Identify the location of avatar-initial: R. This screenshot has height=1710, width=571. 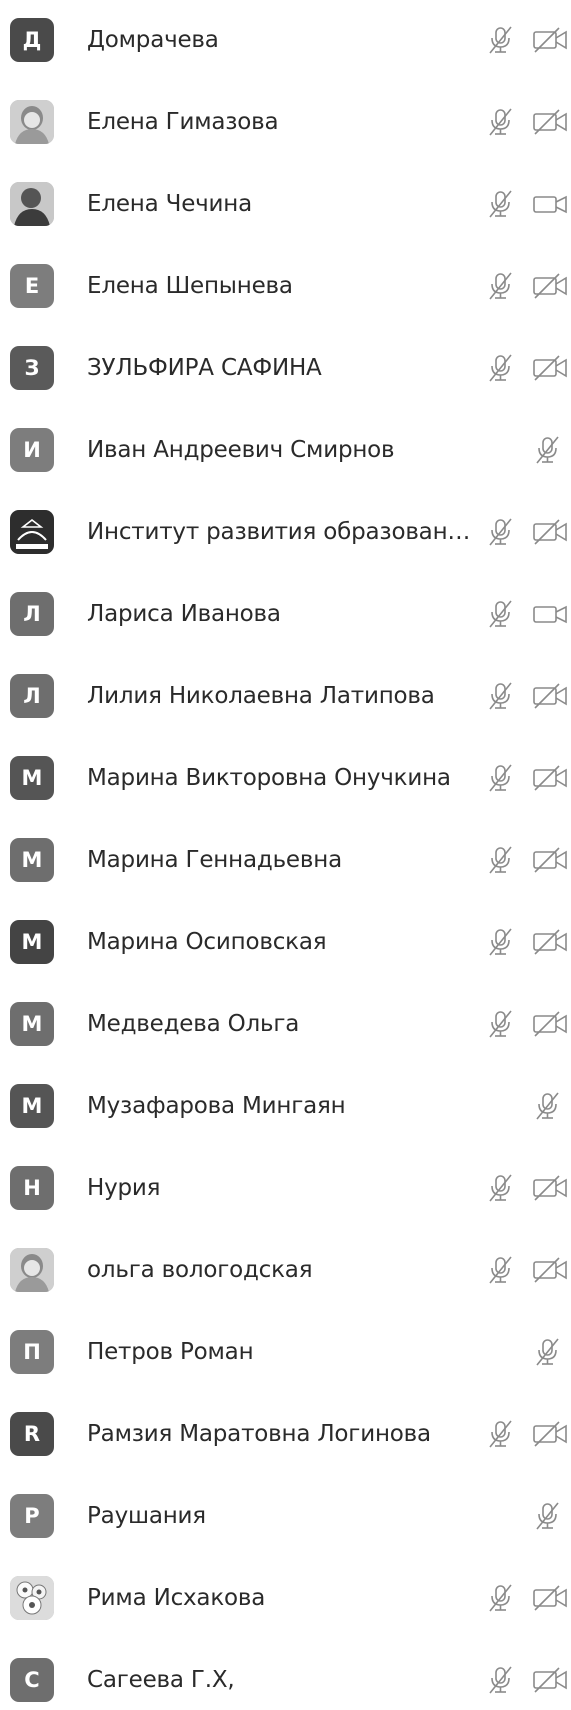
(32, 1434).